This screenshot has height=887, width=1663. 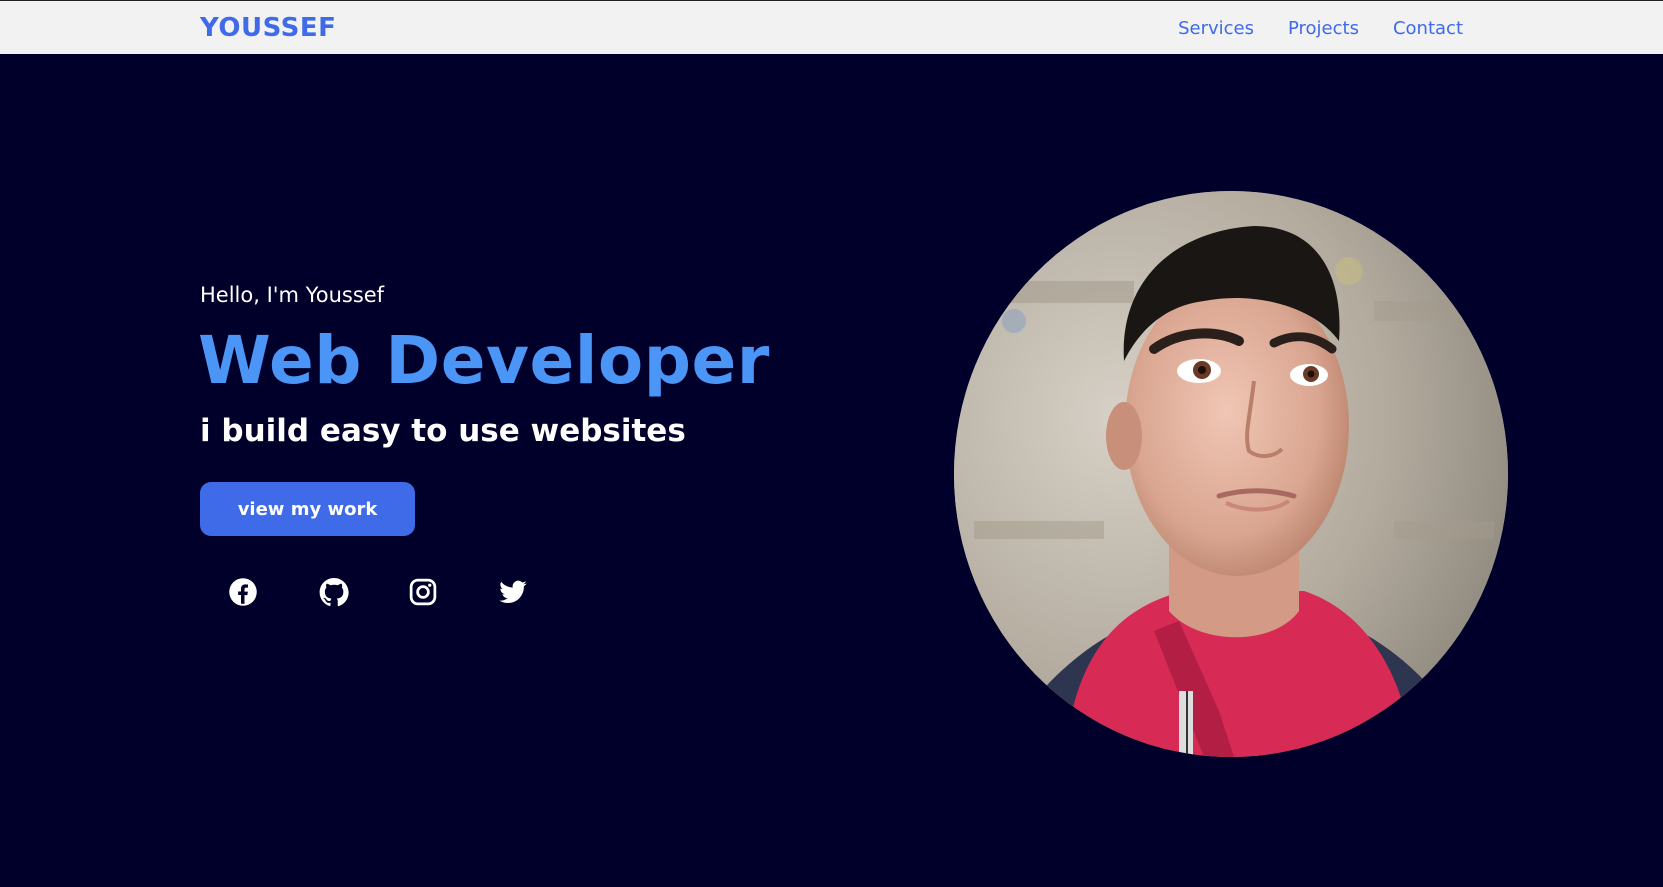 What do you see at coordinates (423, 592) in the screenshot?
I see `instagram-icon` at bounding box center [423, 592].